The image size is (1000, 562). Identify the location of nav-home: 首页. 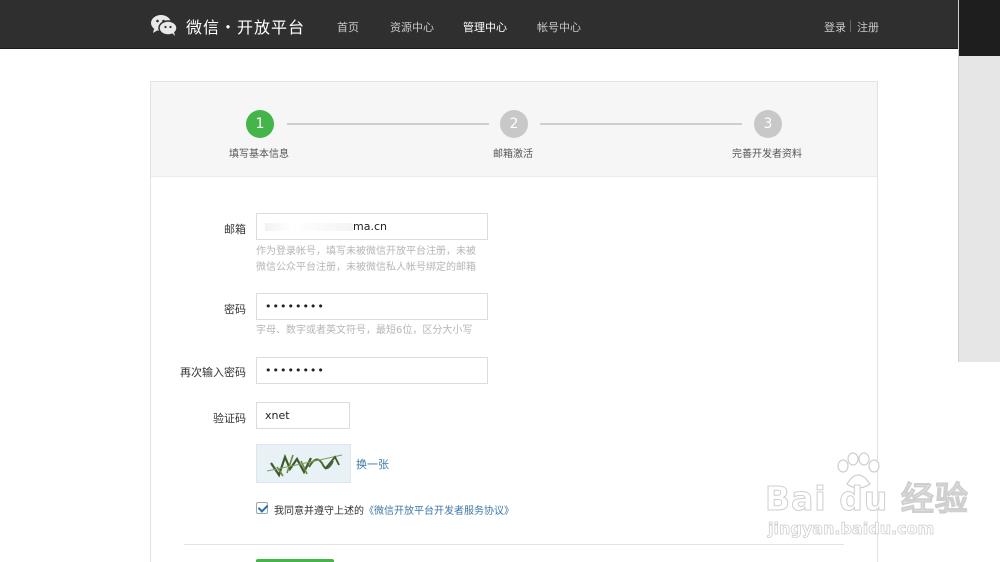
(348, 27).